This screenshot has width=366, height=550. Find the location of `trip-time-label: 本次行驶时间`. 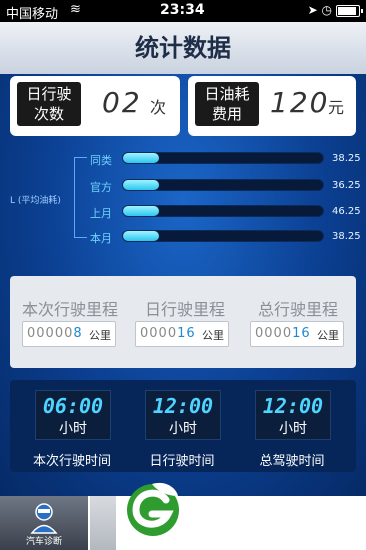

trip-time-label: 本次行驶时间 is located at coordinates (71, 461).